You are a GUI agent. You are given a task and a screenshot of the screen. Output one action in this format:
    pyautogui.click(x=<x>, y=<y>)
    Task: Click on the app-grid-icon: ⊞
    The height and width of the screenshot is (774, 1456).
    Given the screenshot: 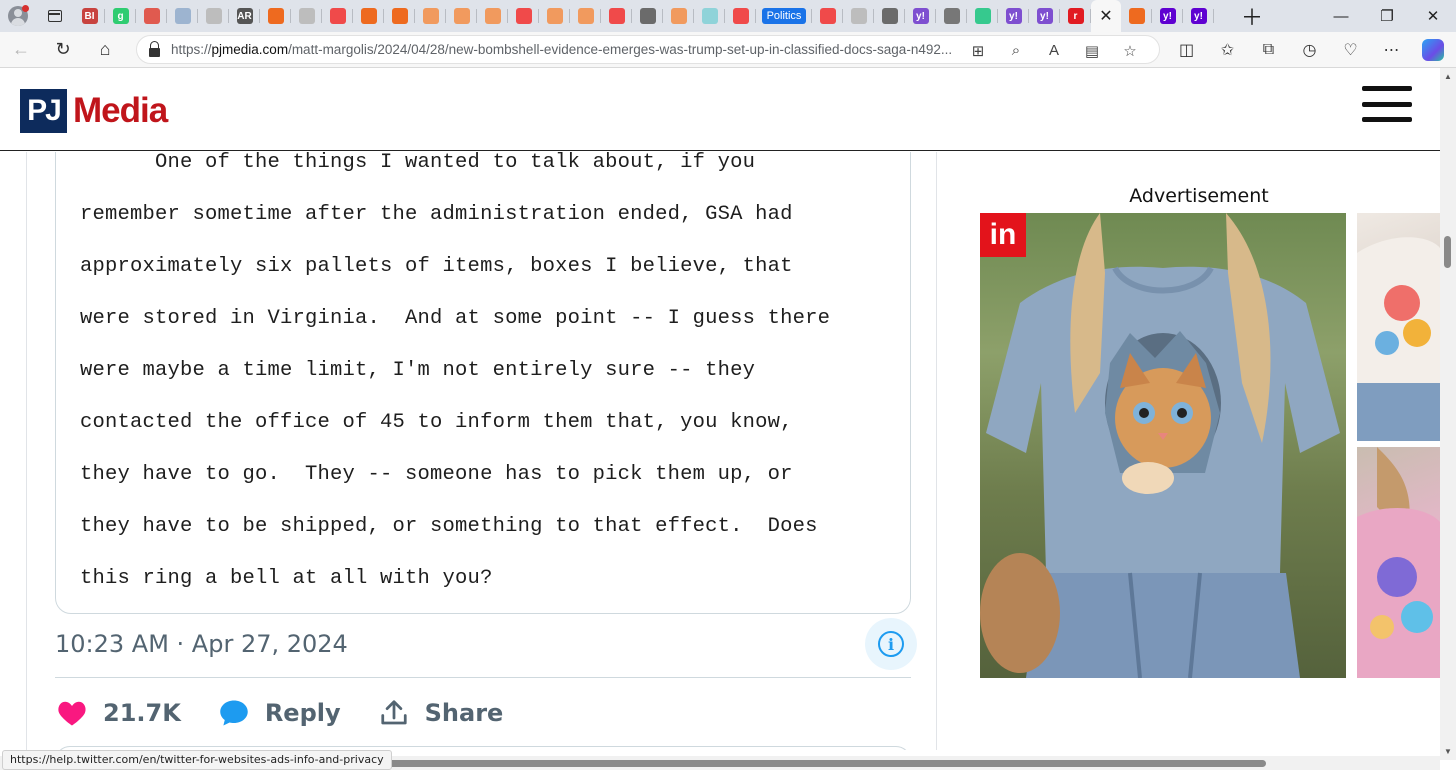 What is the action you would take?
    pyautogui.click(x=978, y=51)
    